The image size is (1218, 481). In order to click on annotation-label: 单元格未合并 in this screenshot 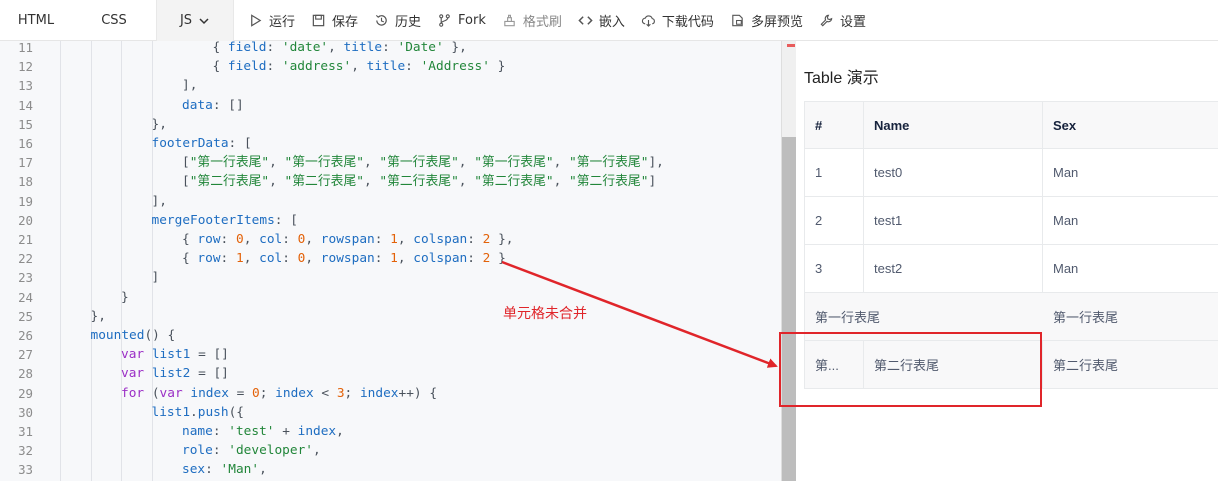, I will do `click(545, 314)`.